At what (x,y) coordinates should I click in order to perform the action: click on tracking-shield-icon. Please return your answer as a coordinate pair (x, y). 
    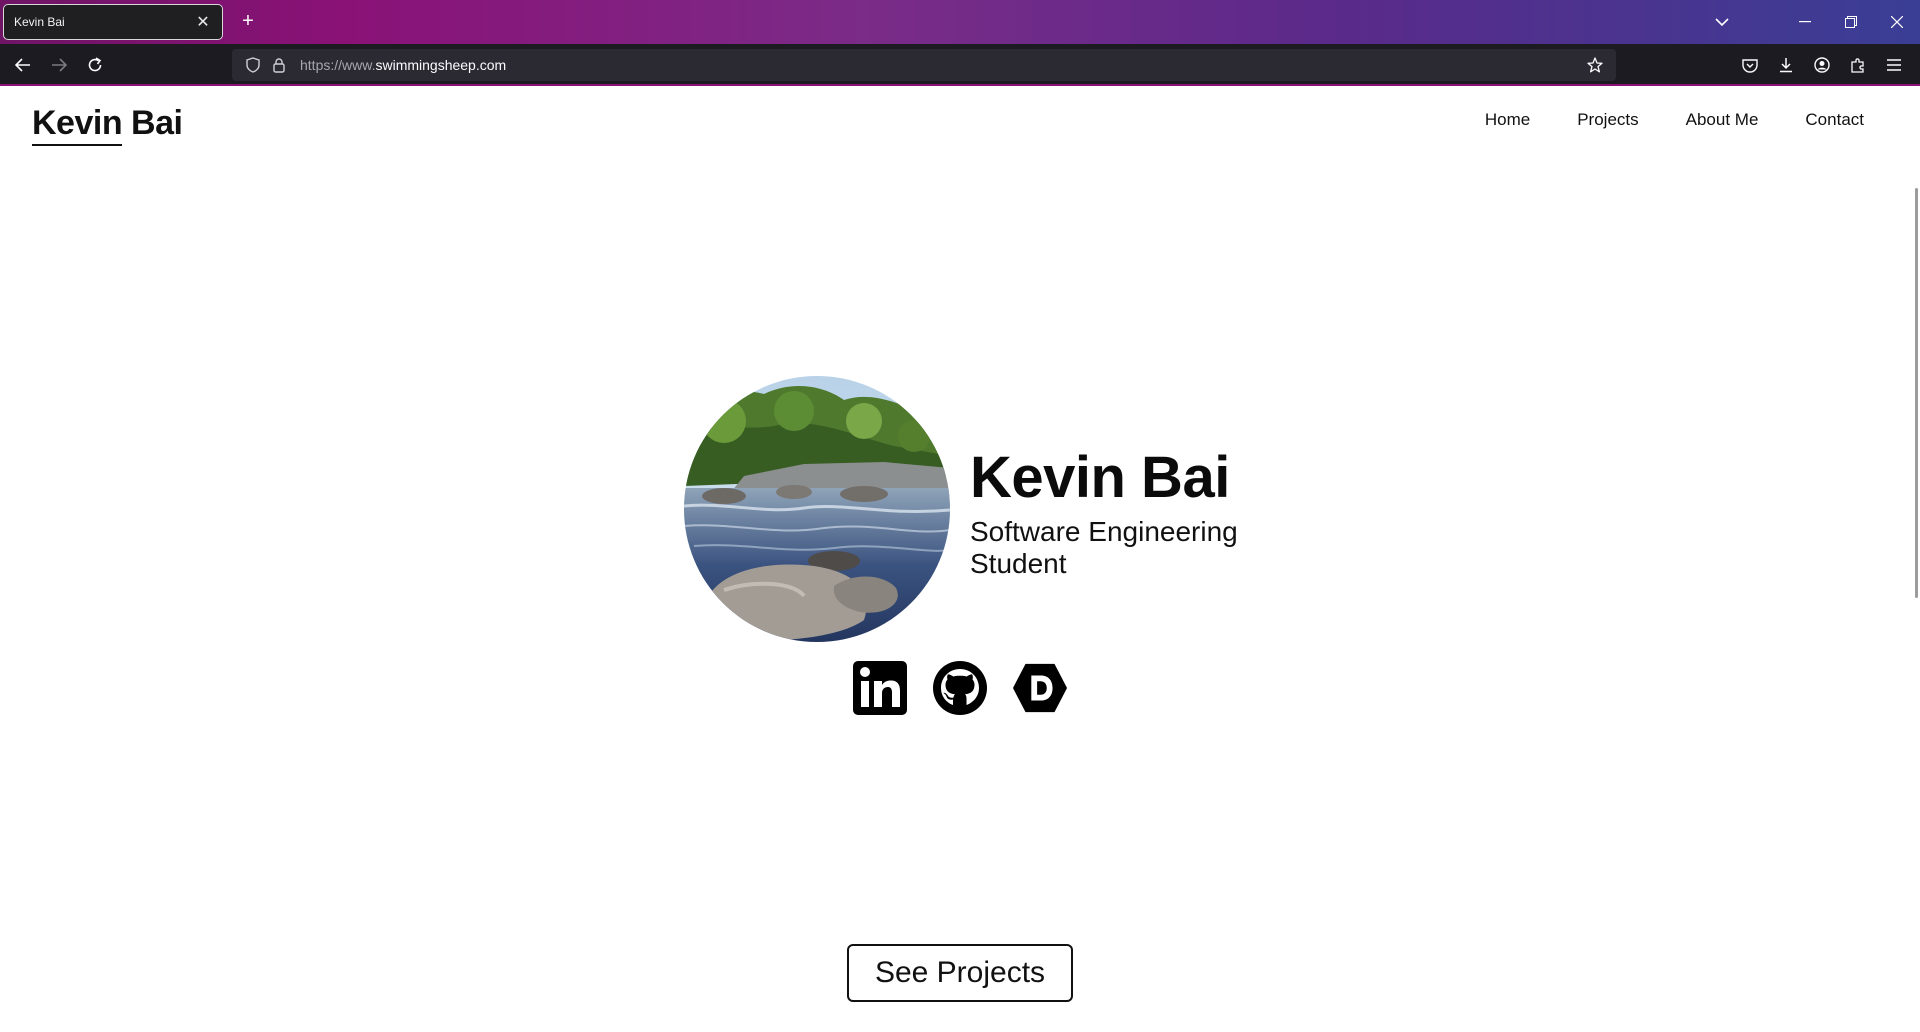
    Looking at the image, I should click on (253, 65).